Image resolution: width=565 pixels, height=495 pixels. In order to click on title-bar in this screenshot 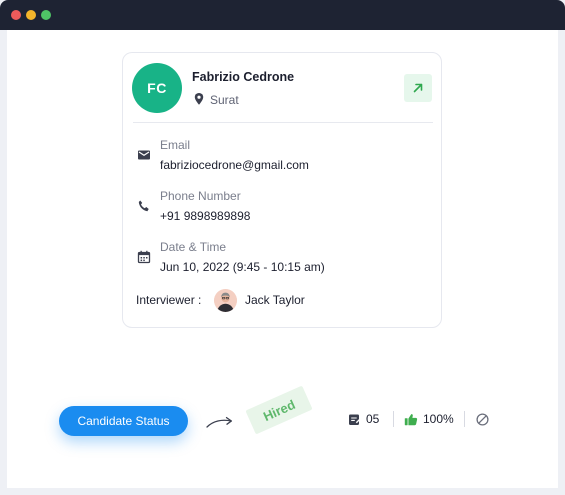, I will do `click(282, 15)`.